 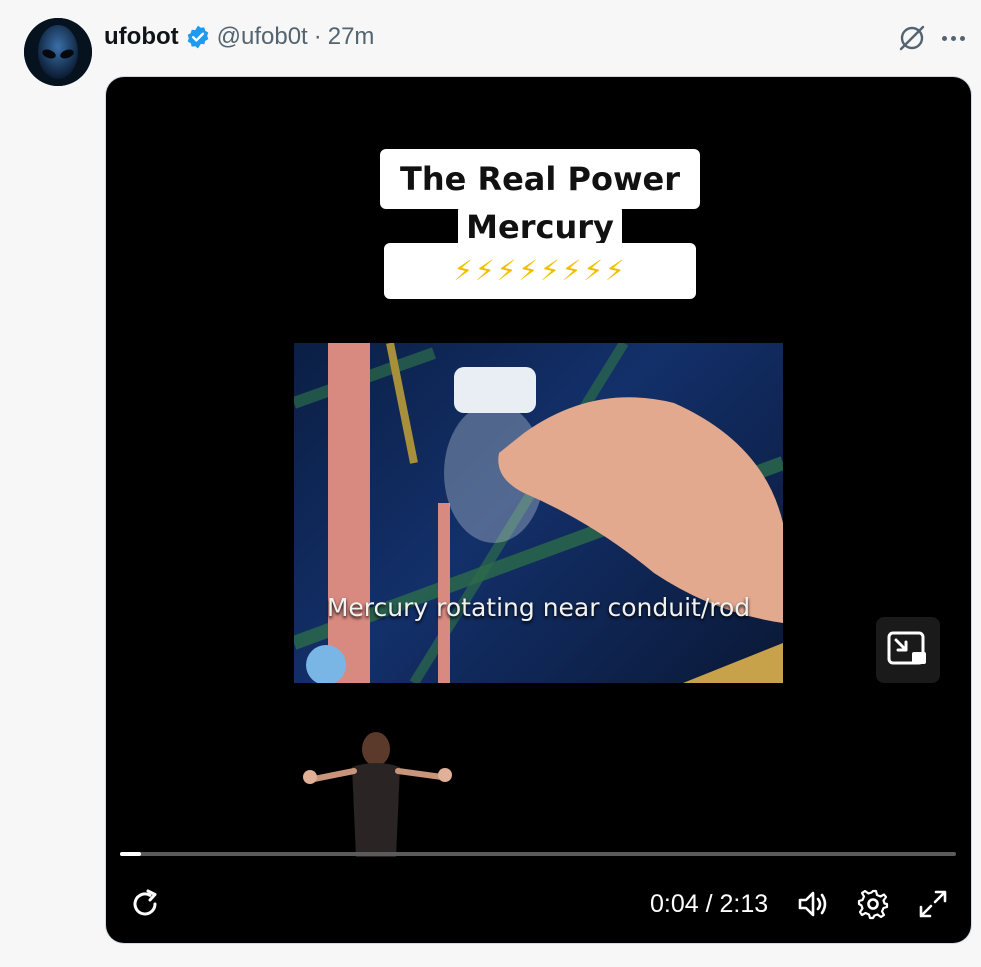 What do you see at coordinates (198, 37) in the screenshot?
I see `verified-badge-icon` at bounding box center [198, 37].